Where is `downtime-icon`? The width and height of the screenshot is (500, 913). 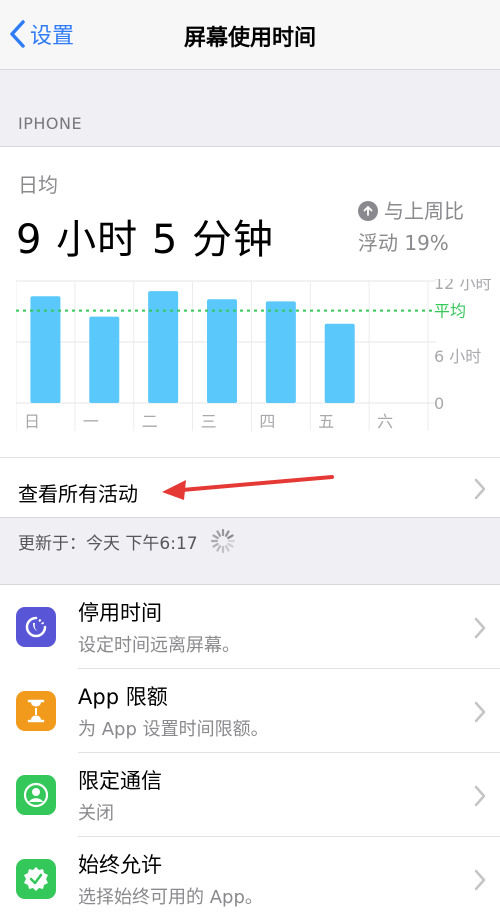 downtime-icon is located at coordinates (36, 627).